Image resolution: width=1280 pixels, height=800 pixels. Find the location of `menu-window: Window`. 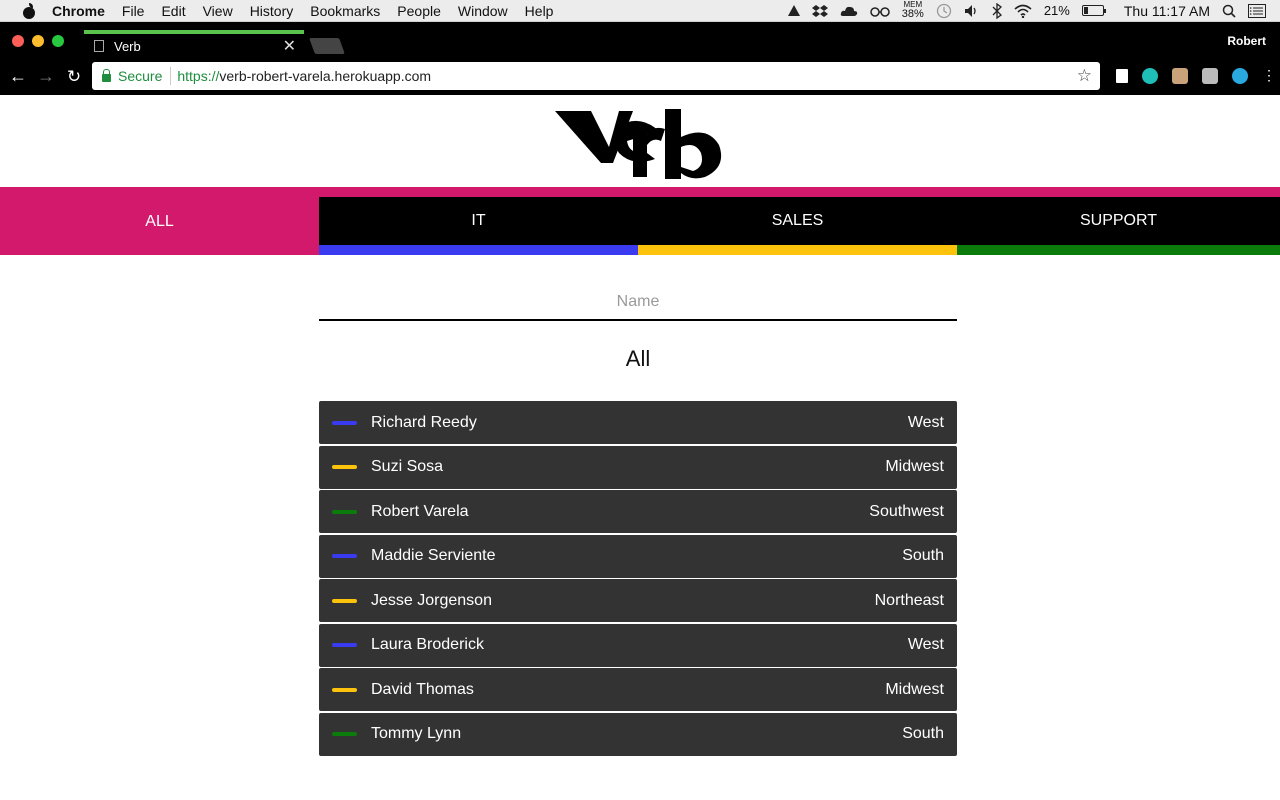

menu-window: Window is located at coordinates (483, 11).